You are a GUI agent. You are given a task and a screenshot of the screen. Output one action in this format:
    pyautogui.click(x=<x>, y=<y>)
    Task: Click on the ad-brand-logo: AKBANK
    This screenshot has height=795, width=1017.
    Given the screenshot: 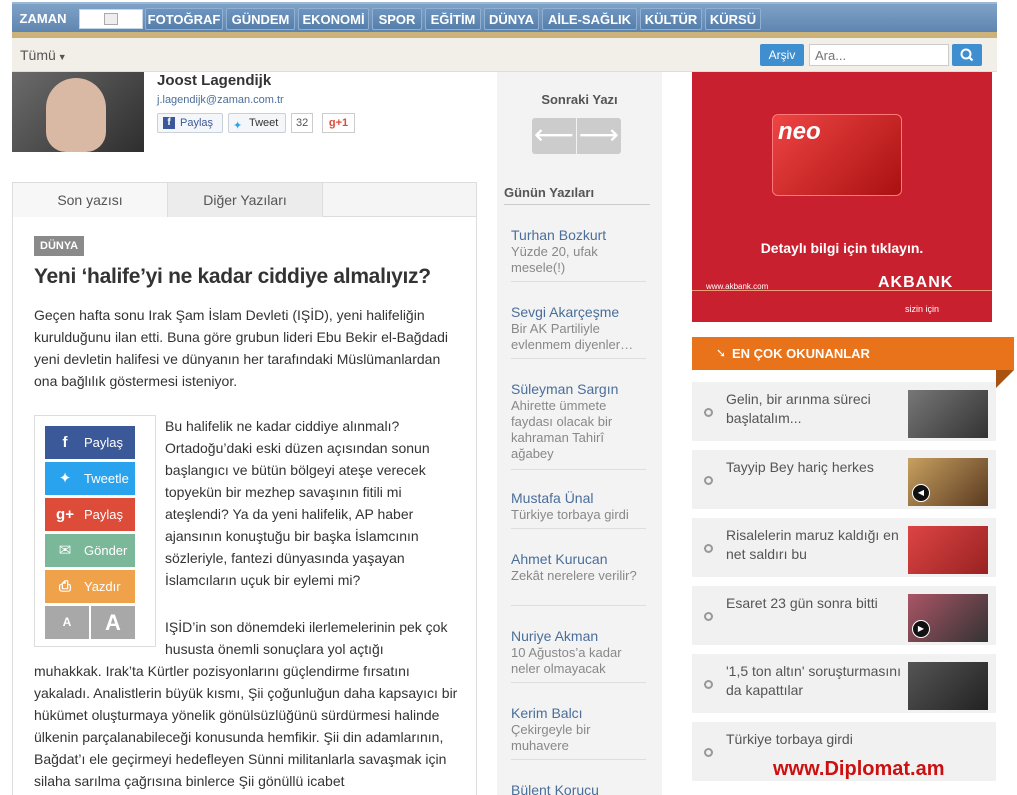 What is the action you would take?
    pyautogui.click(x=916, y=282)
    